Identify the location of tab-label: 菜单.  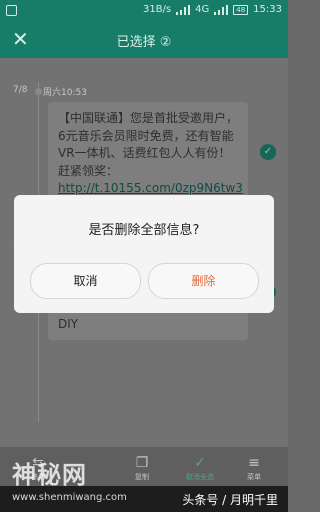
(254, 477).